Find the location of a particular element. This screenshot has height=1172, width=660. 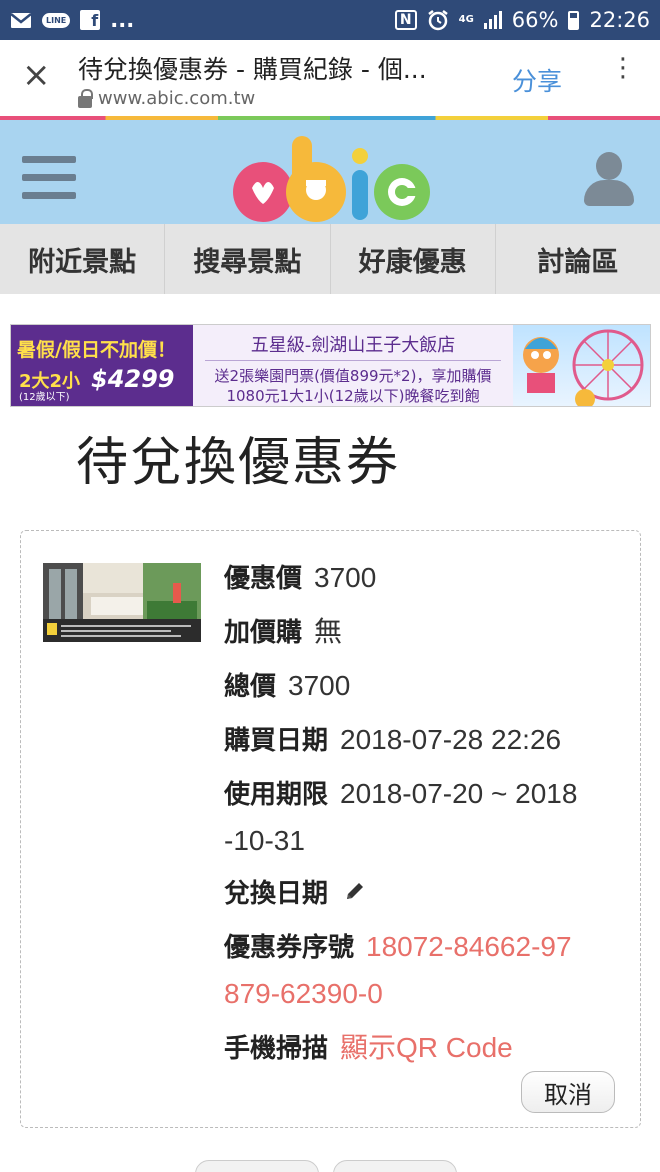

tab-search: 搜尋景點 is located at coordinates (248, 259).